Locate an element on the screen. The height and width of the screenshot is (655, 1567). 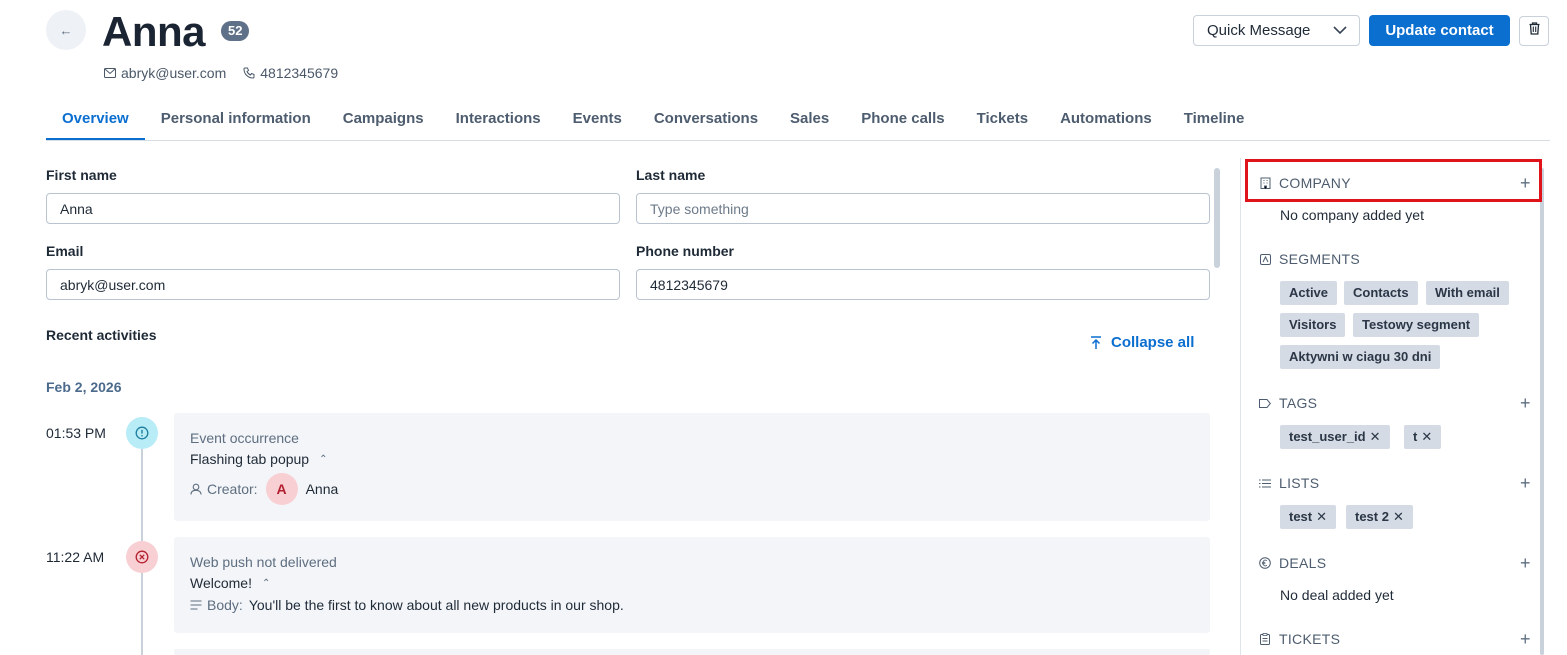
activity-title-text: Welcome! is located at coordinates (221, 583).